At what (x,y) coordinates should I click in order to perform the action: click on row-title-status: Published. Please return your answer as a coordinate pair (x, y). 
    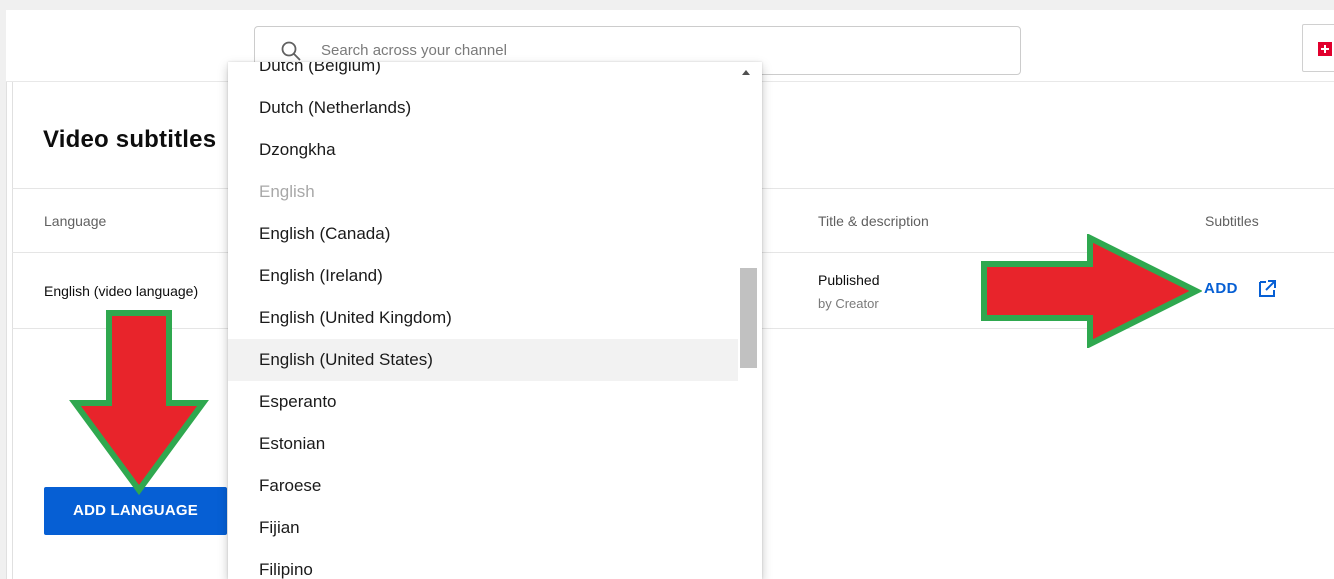
    Looking at the image, I should click on (849, 280).